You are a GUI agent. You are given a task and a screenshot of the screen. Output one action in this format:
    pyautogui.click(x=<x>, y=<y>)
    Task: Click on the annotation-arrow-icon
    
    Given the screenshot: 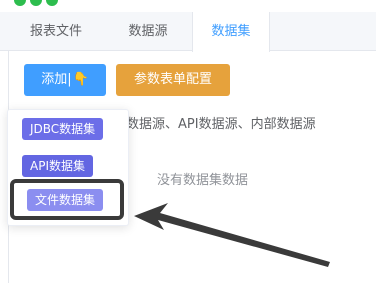 What is the action you would take?
    pyautogui.click(x=232, y=235)
    